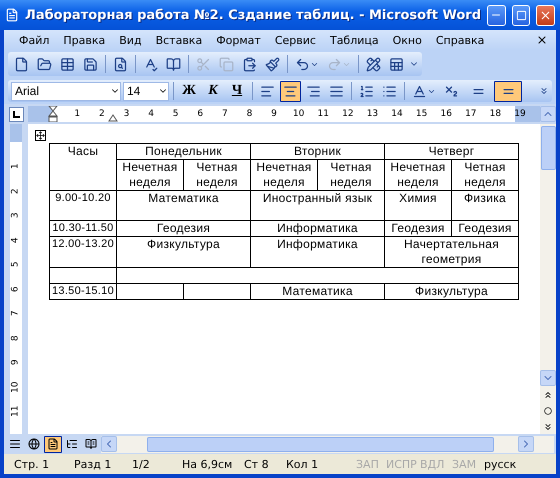  Describe the element at coordinates (334, 64) in the screenshot. I see `redo-icon` at that location.